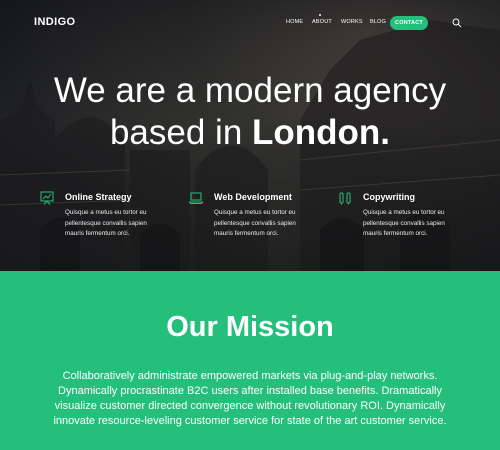 The width and height of the screenshot is (500, 450). Describe the element at coordinates (378, 22) in the screenshot. I see `nav-link-blog: BLOG` at that location.